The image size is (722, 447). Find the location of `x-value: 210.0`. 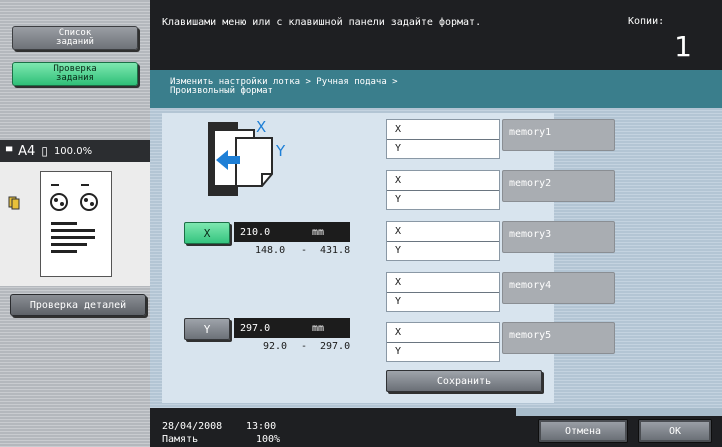

x-value: 210.0 is located at coordinates (255, 232).